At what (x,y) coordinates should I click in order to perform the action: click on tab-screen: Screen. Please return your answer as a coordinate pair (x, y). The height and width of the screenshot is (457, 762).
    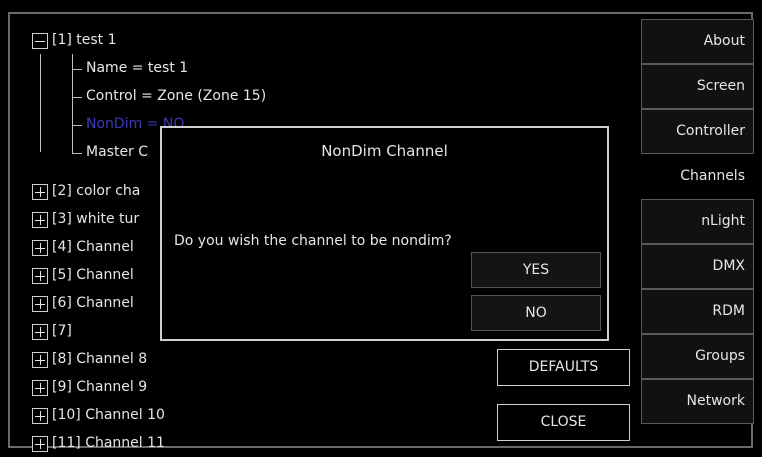
    Looking at the image, I should click on (697, 86).